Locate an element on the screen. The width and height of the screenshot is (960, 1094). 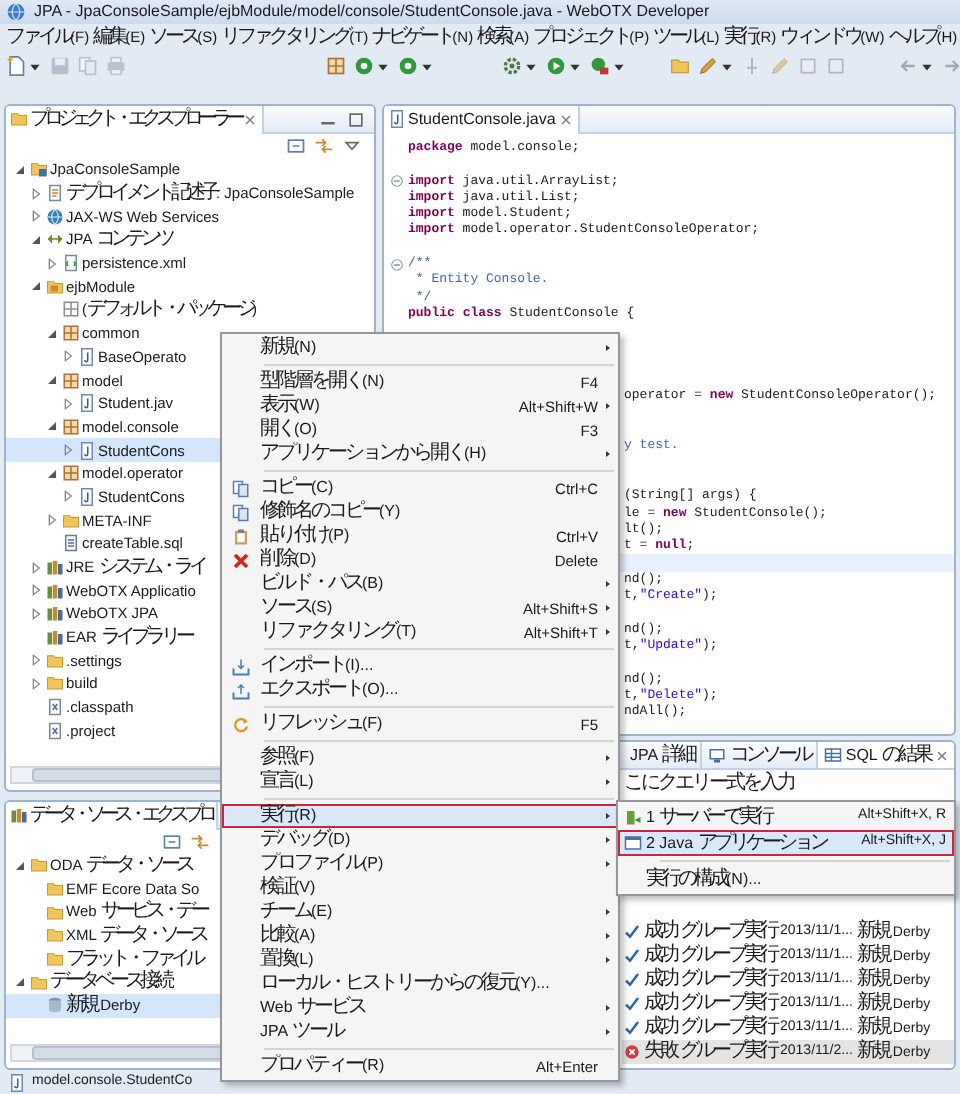
table-cell: グループ実行 is located at coordinates (728, 1052).